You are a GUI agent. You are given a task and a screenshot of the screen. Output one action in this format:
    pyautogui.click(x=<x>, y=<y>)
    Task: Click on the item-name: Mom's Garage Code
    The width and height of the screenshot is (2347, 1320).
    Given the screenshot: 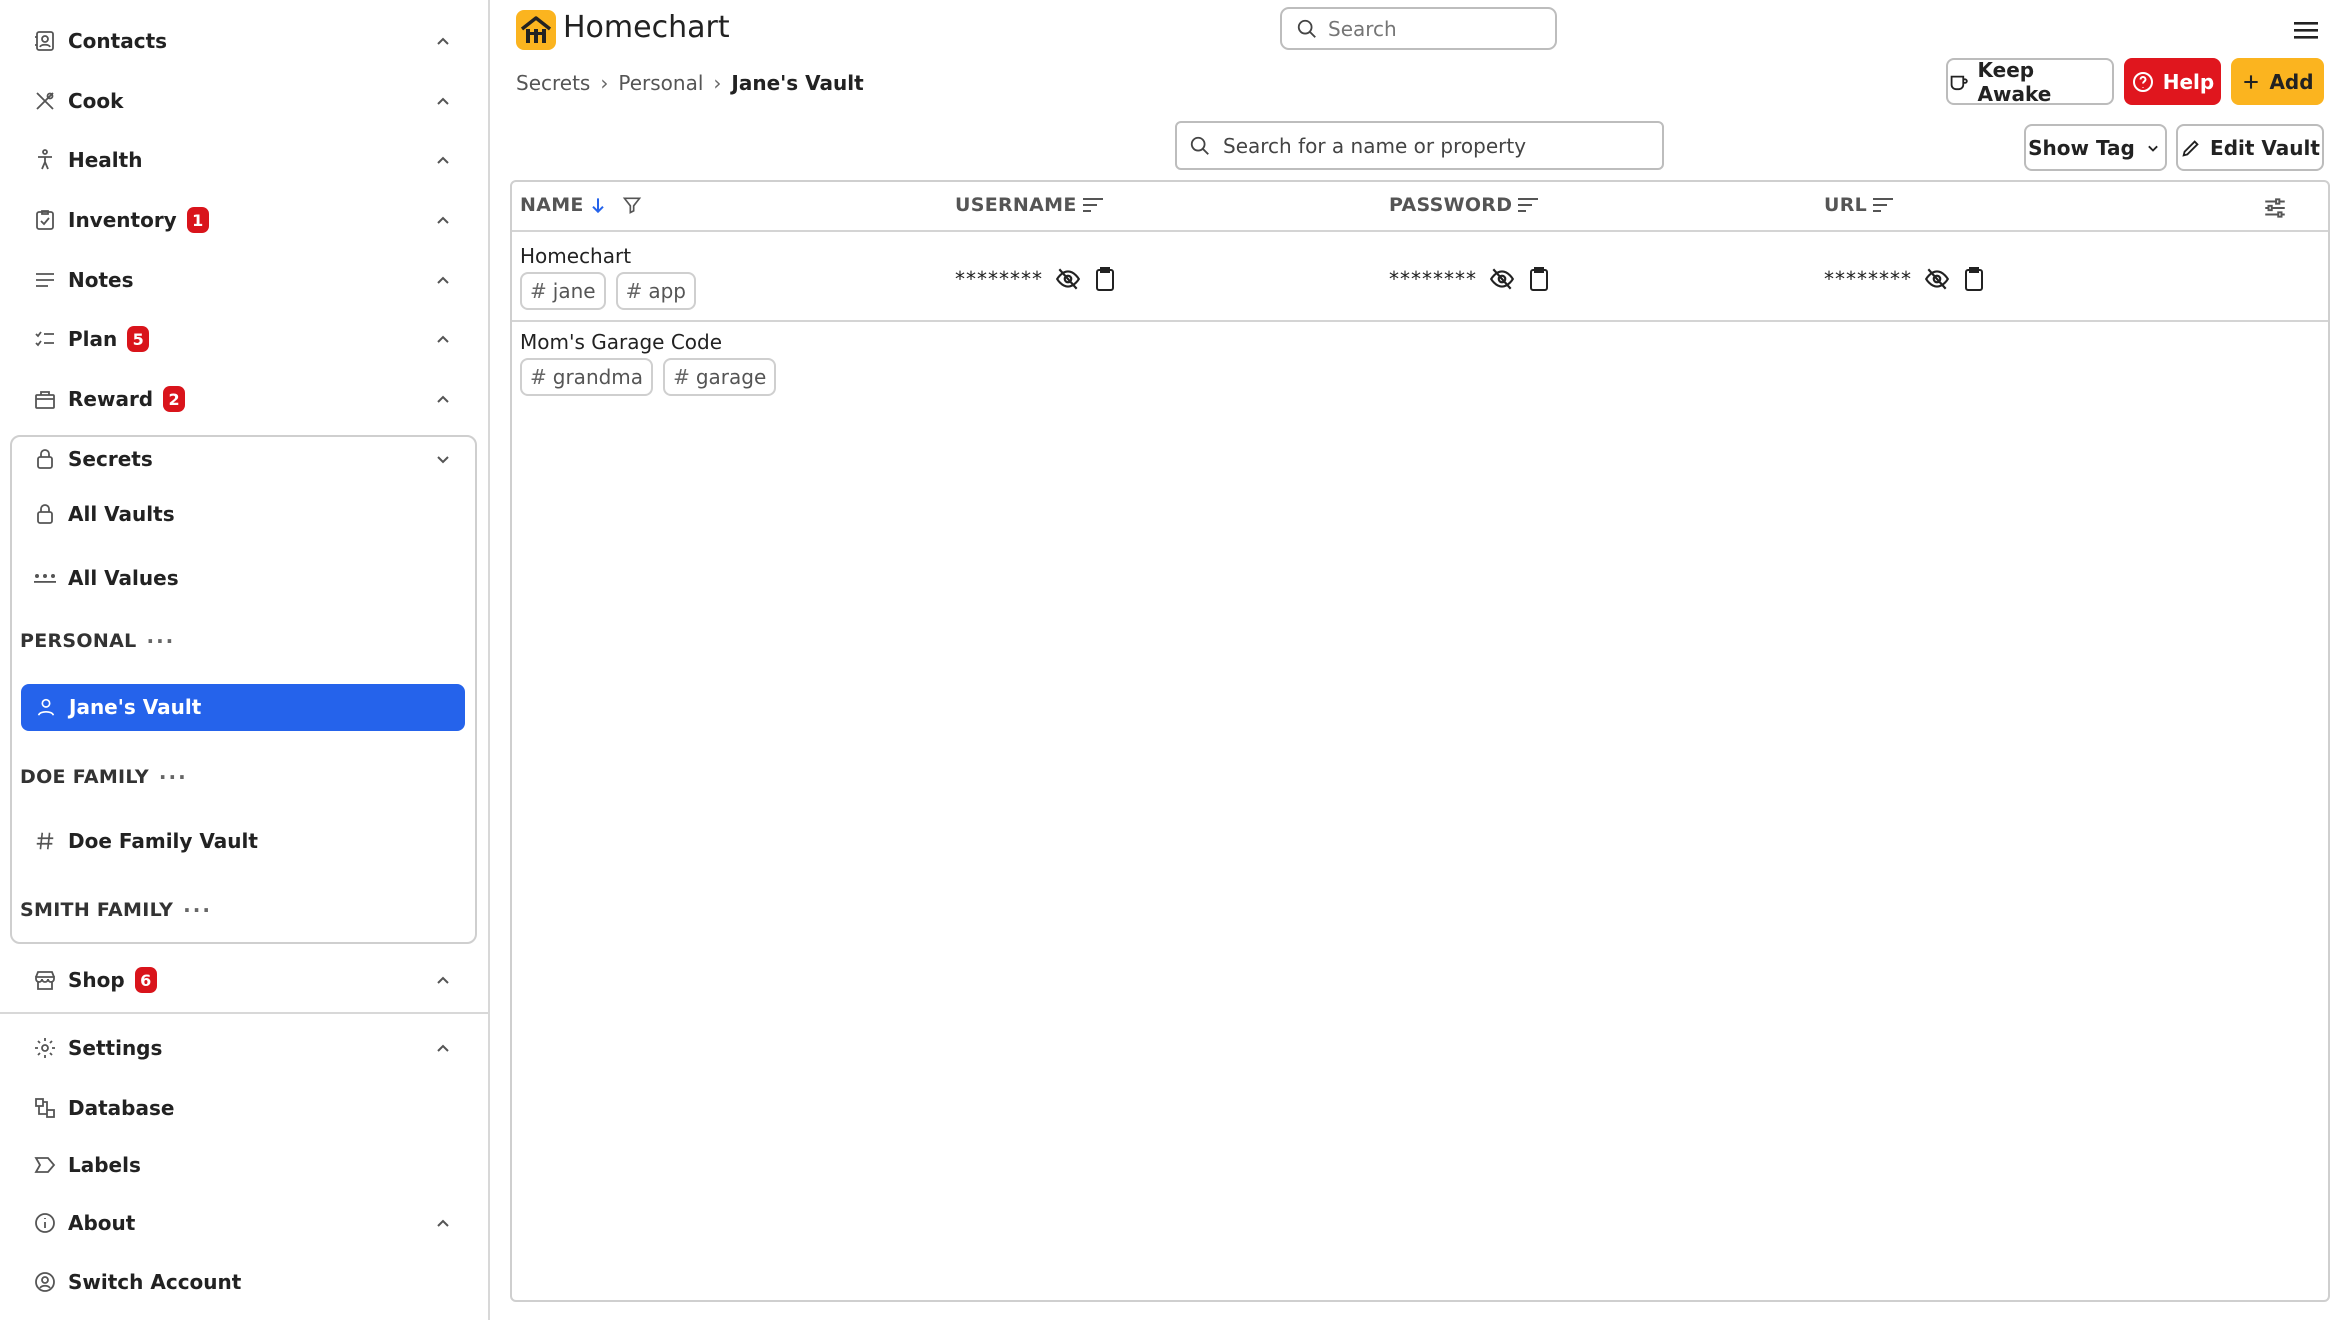 What is the action you would take?
    pyautogui.click(x=621, y=342)
    